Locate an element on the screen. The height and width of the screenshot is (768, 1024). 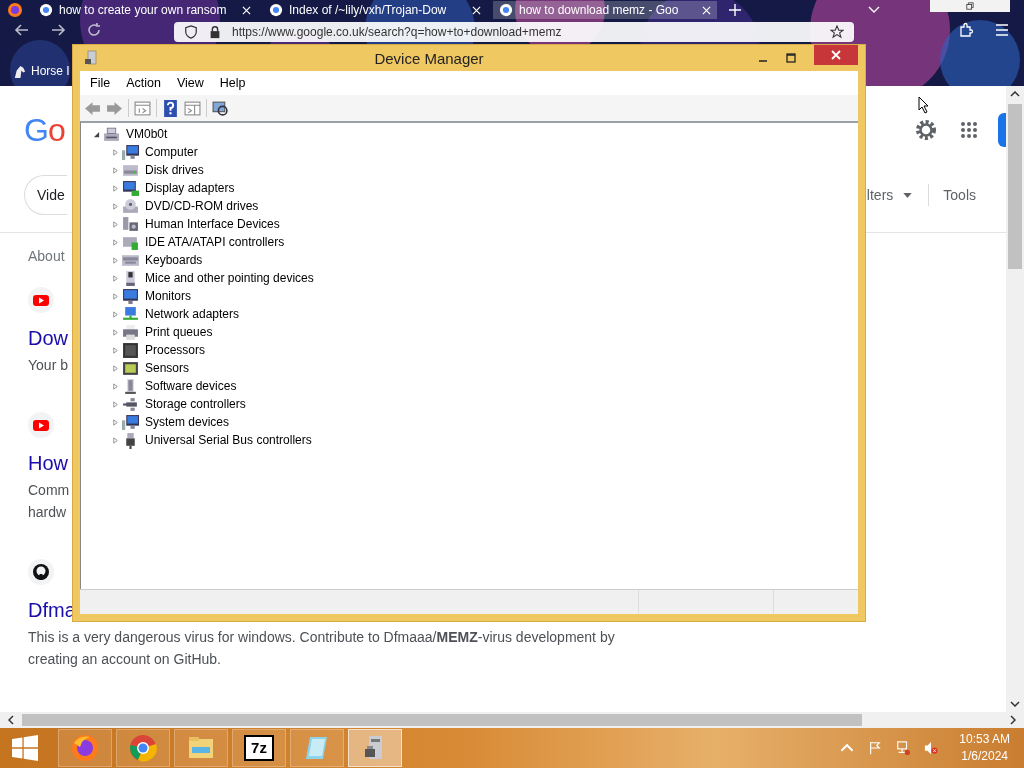
filters-menu: lters is located at coordinates (880, 195).